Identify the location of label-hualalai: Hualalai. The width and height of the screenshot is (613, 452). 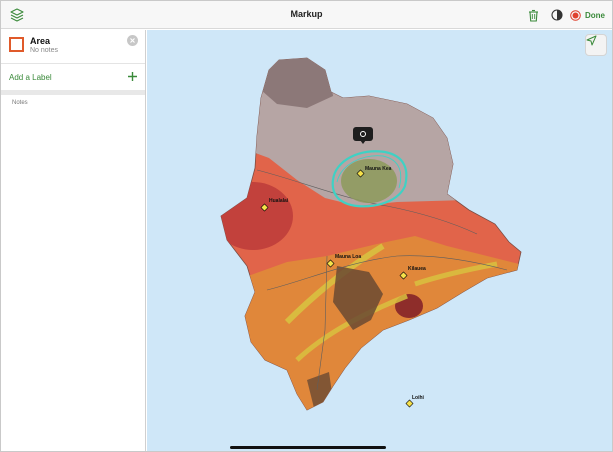
(279, 201).